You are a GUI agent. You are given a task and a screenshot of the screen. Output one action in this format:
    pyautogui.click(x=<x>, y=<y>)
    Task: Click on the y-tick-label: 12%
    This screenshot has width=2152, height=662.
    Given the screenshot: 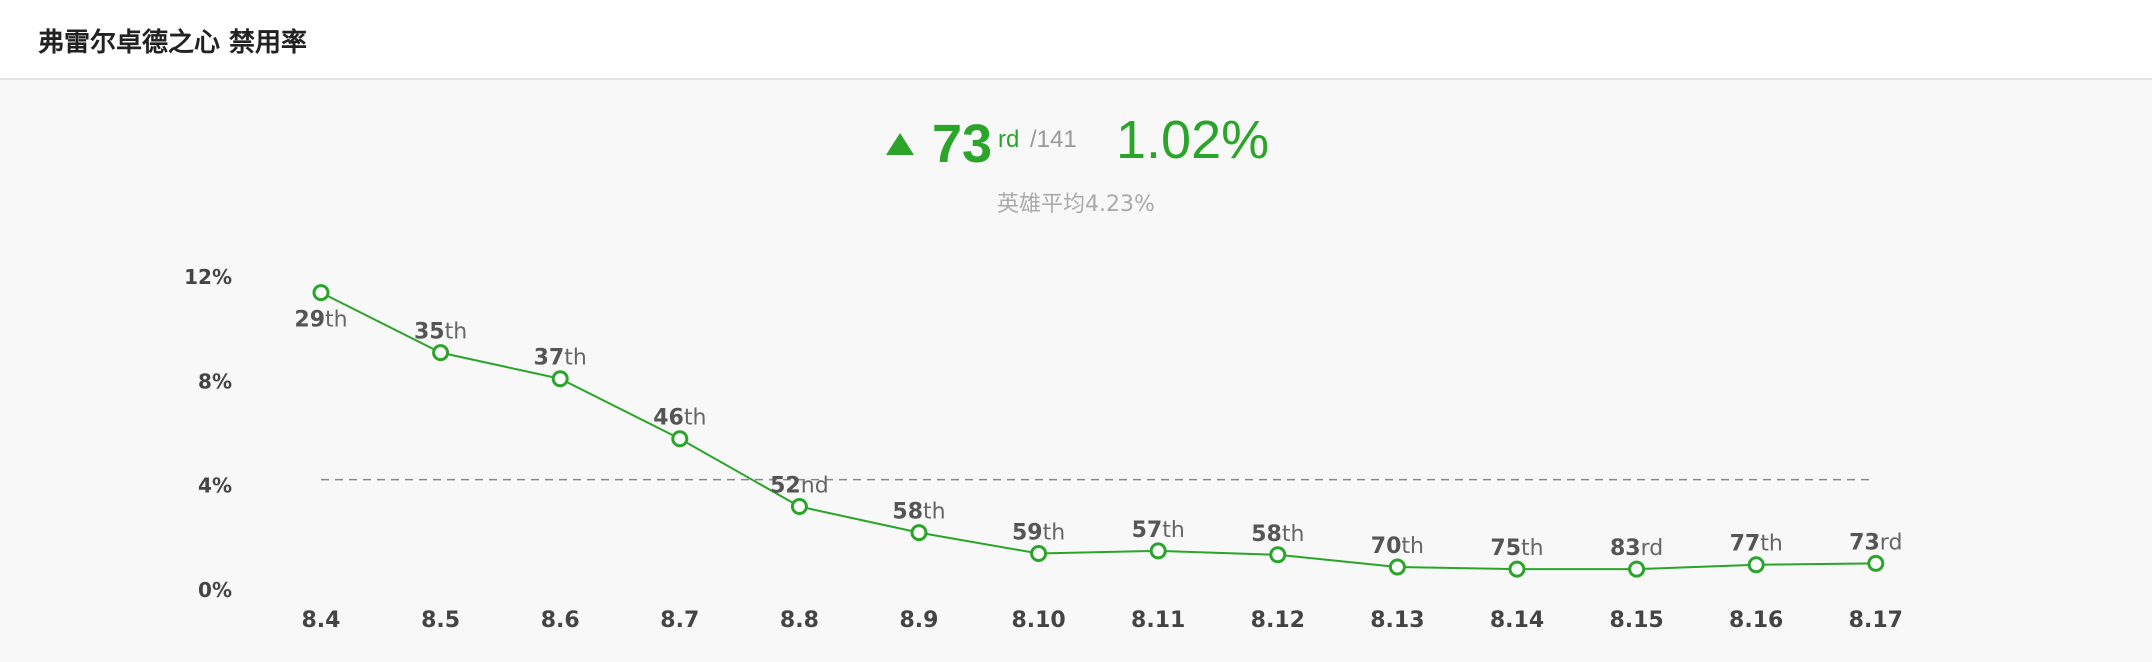 What is the action you would take?
    pyautogui.click(x=208, y=277)
    